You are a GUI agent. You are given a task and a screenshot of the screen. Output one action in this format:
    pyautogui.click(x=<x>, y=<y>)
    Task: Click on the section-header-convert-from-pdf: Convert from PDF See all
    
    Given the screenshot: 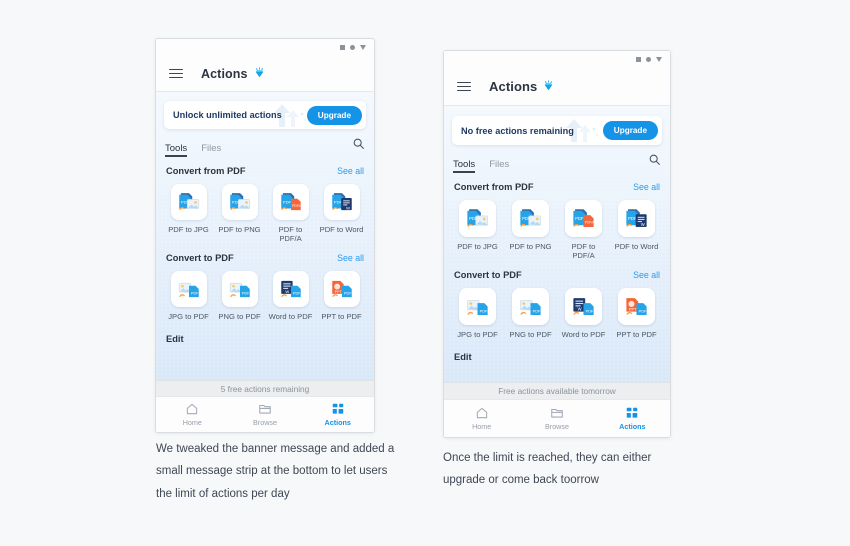 What is the action you would take?
    pyautogui.click(x=557, y=182)
    